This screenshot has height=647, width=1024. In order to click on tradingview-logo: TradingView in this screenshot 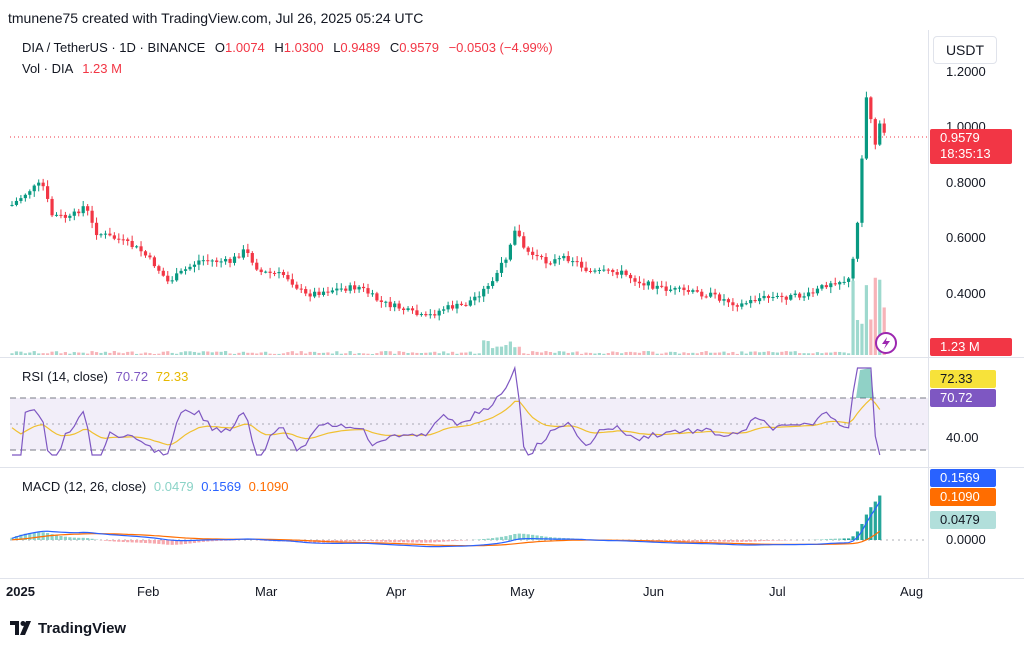, I will do `click(68, 628)`.